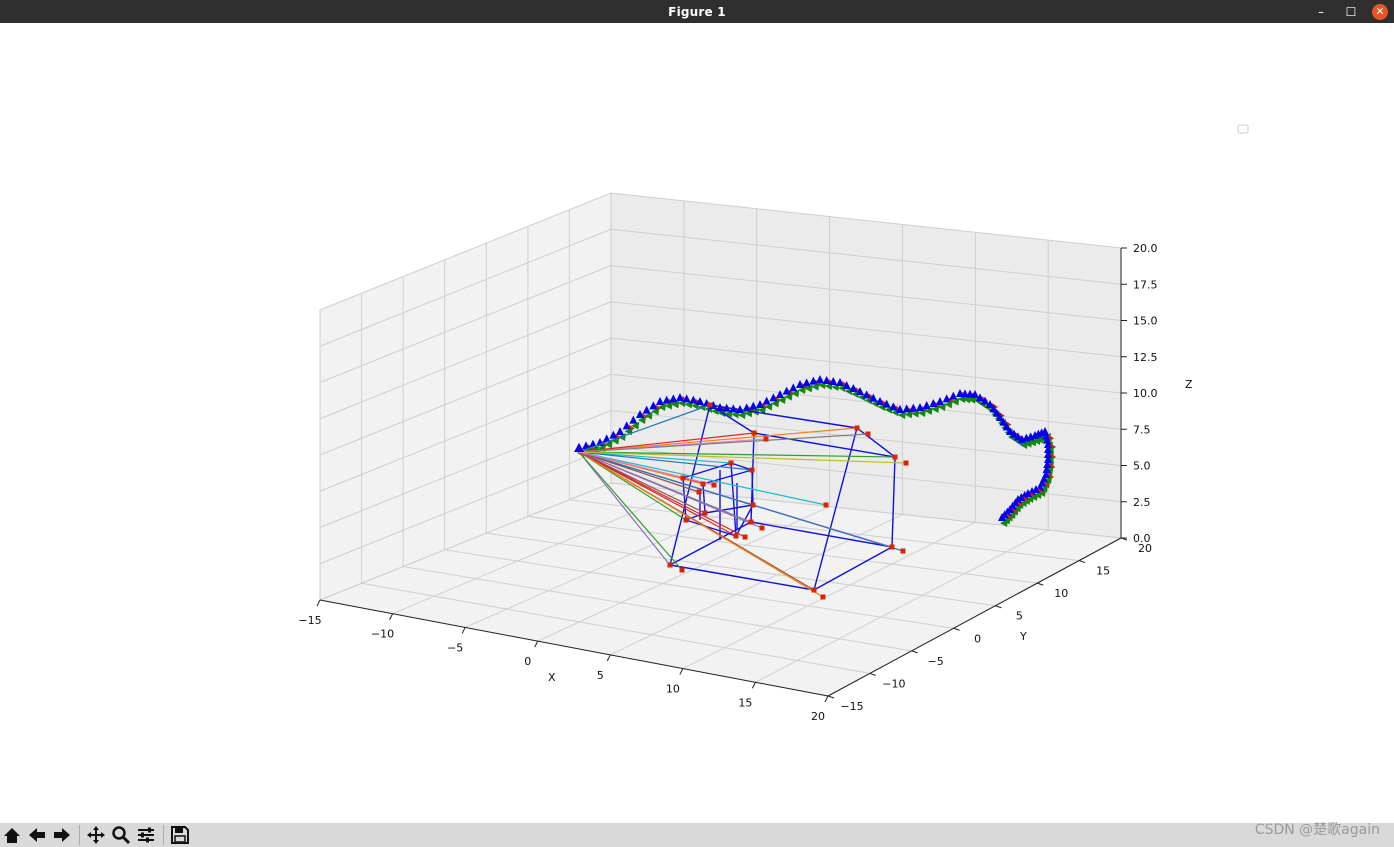 The height and width of the screenshot is (847, 1394). I want to click on minimize-icon: –, so click(1321, 11).